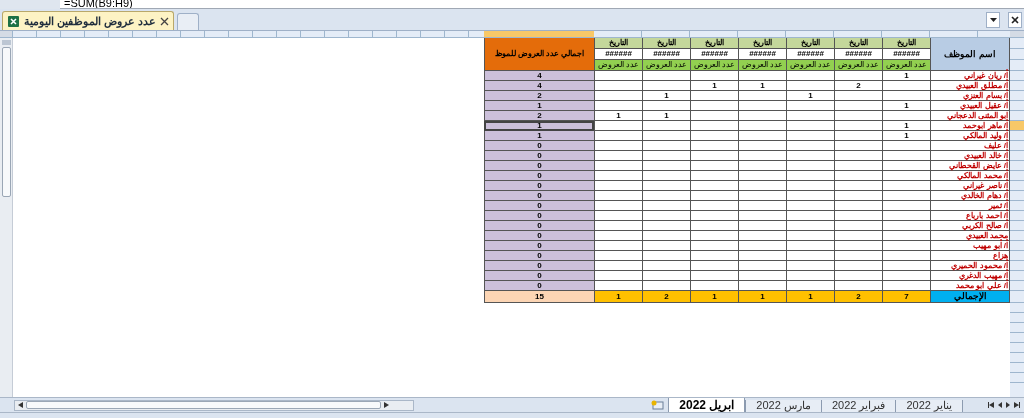 The height and width of the screenshot is (418, 1024). What do you see at coordinates (539, 86) in the screenshot?
I see `row-total: 4` at bounding box center [539, 86].